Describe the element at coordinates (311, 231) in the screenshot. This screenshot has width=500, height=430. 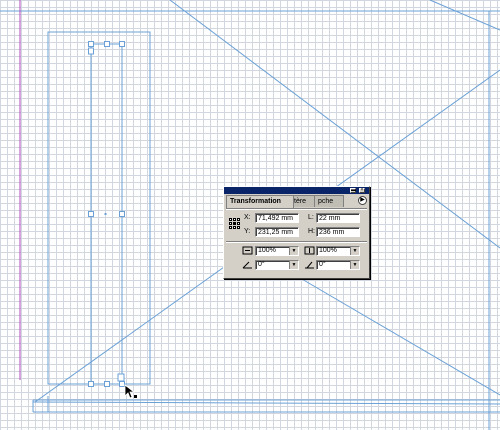
I see `height-label: H:` at that location.